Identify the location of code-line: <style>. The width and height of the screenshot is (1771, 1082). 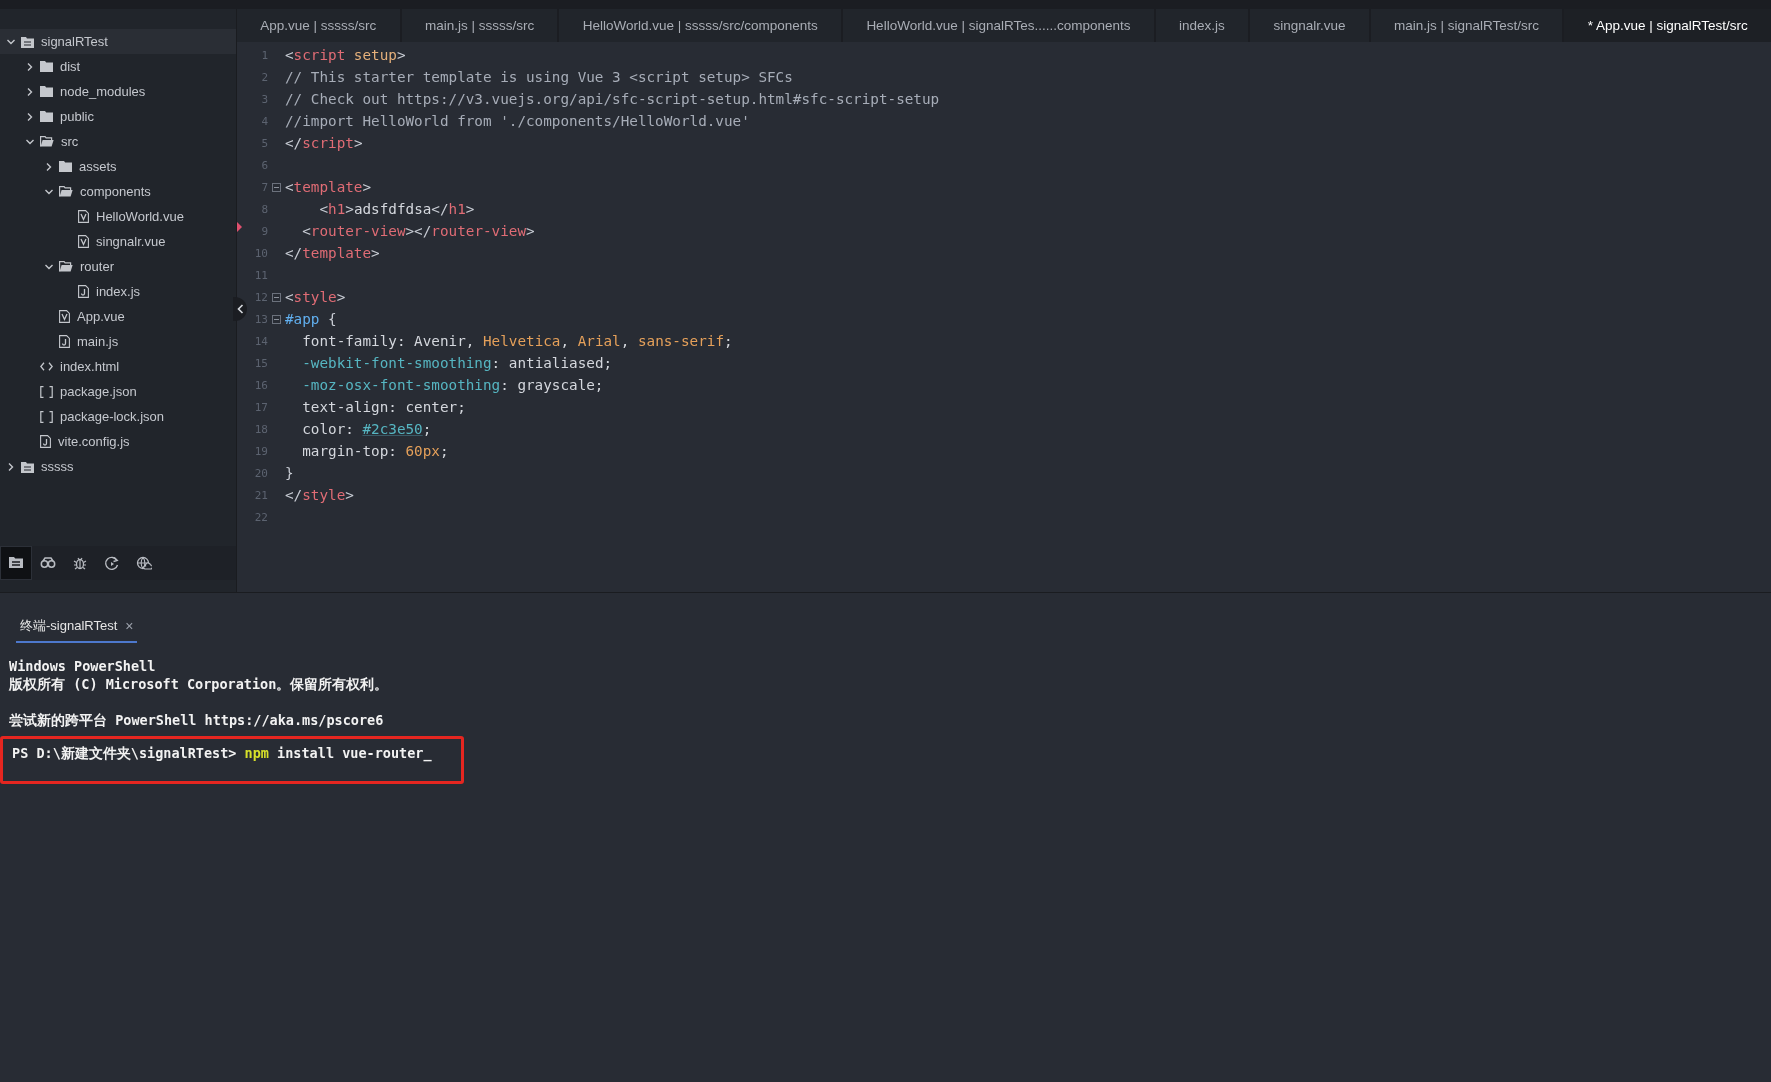
(315, 297).